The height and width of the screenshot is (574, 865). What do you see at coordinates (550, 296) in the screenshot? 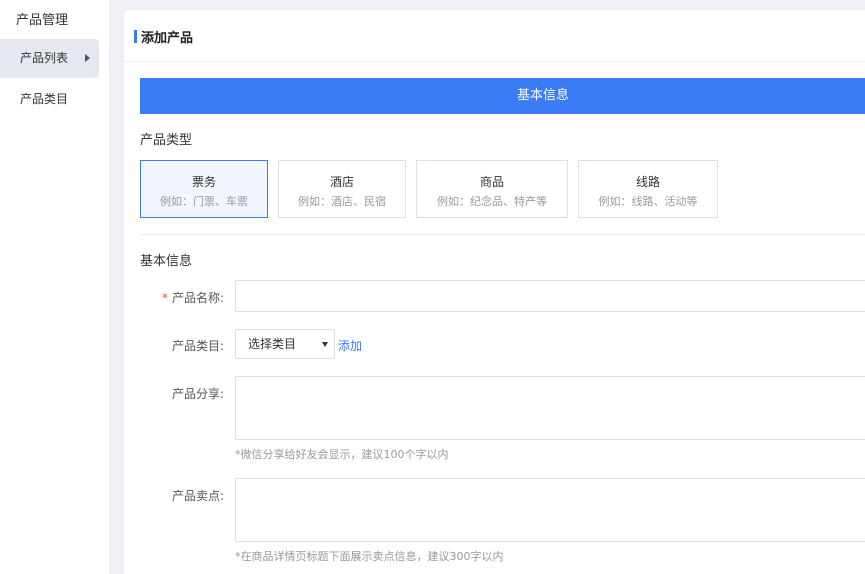
I see `product-name-input` at bounding box center [550, 296].